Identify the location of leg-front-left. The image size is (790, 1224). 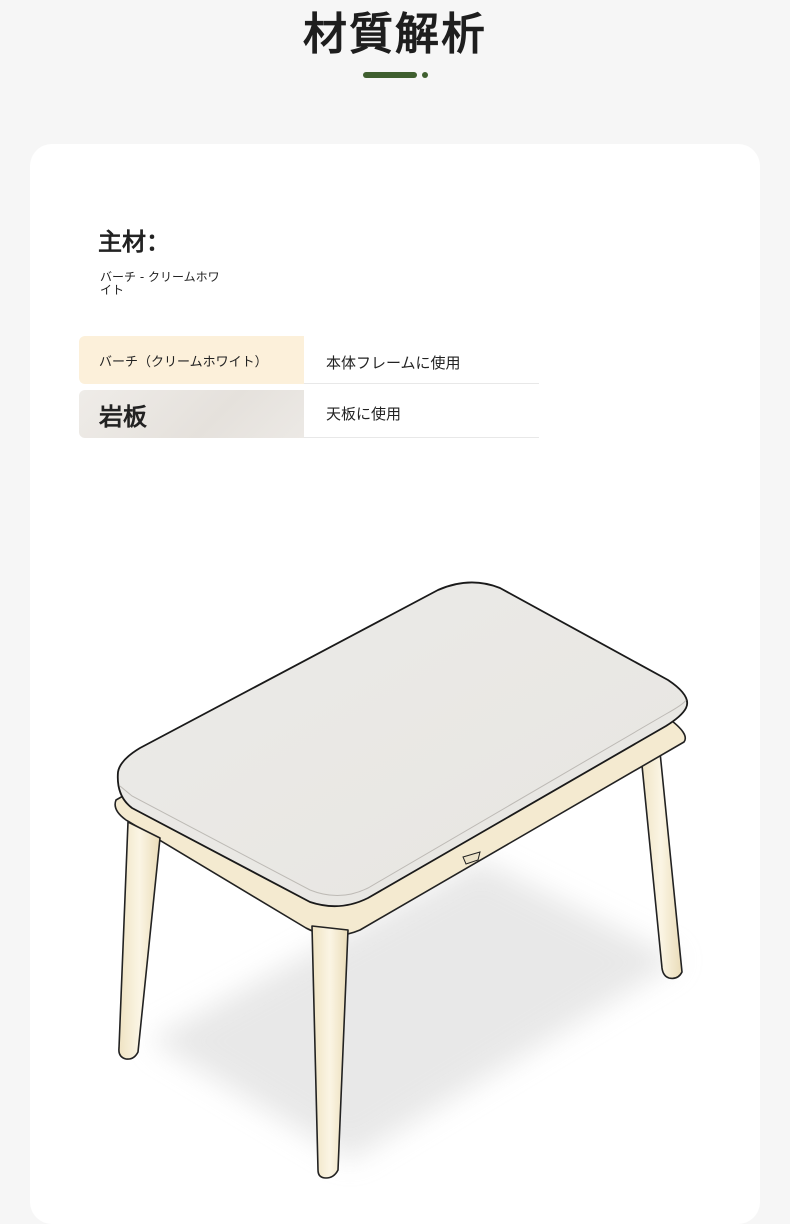
(139, 940).